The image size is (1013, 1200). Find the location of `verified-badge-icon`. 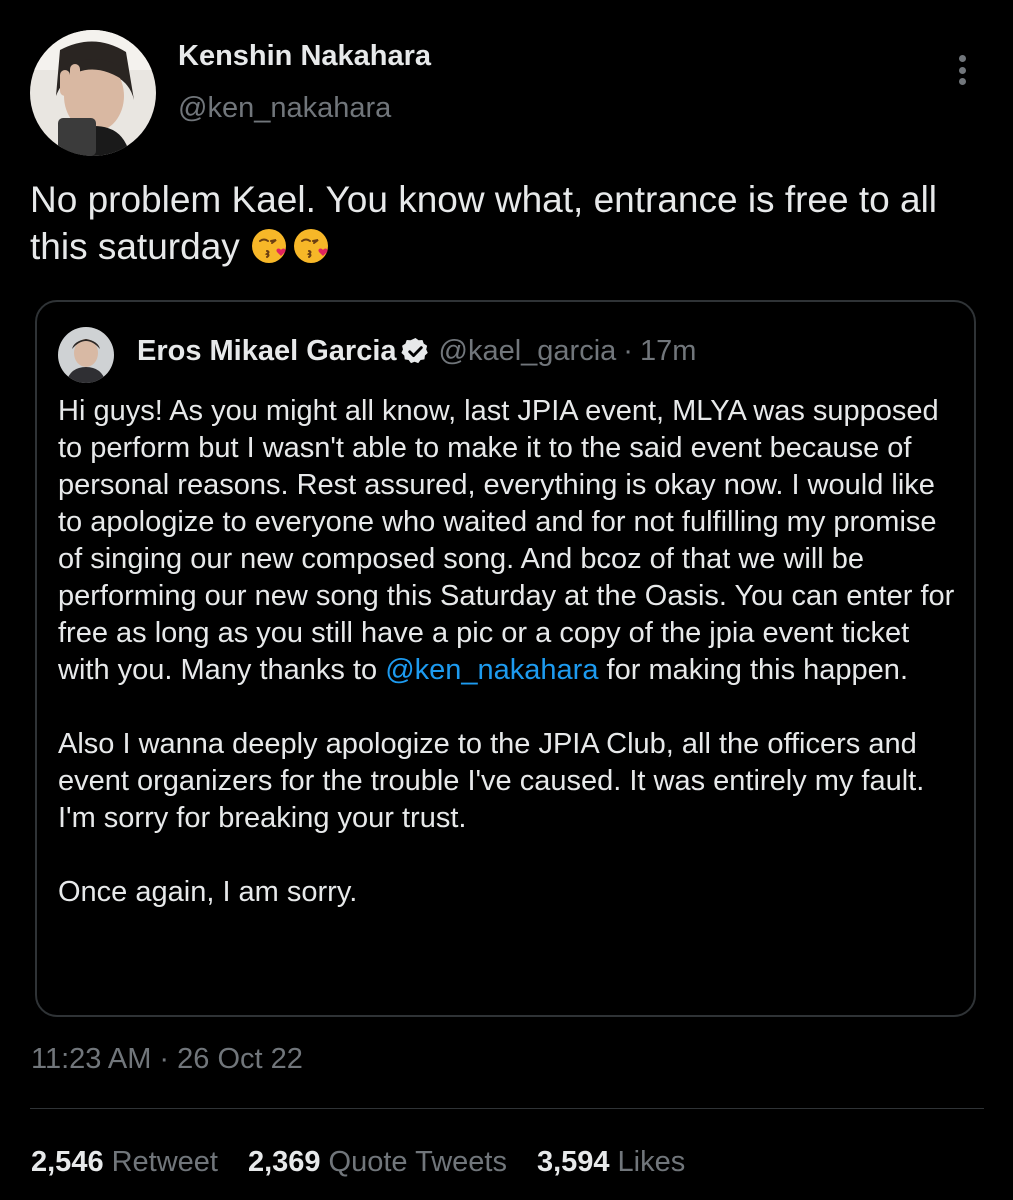

verified-badge-icon is located at coordinates (414, 350).